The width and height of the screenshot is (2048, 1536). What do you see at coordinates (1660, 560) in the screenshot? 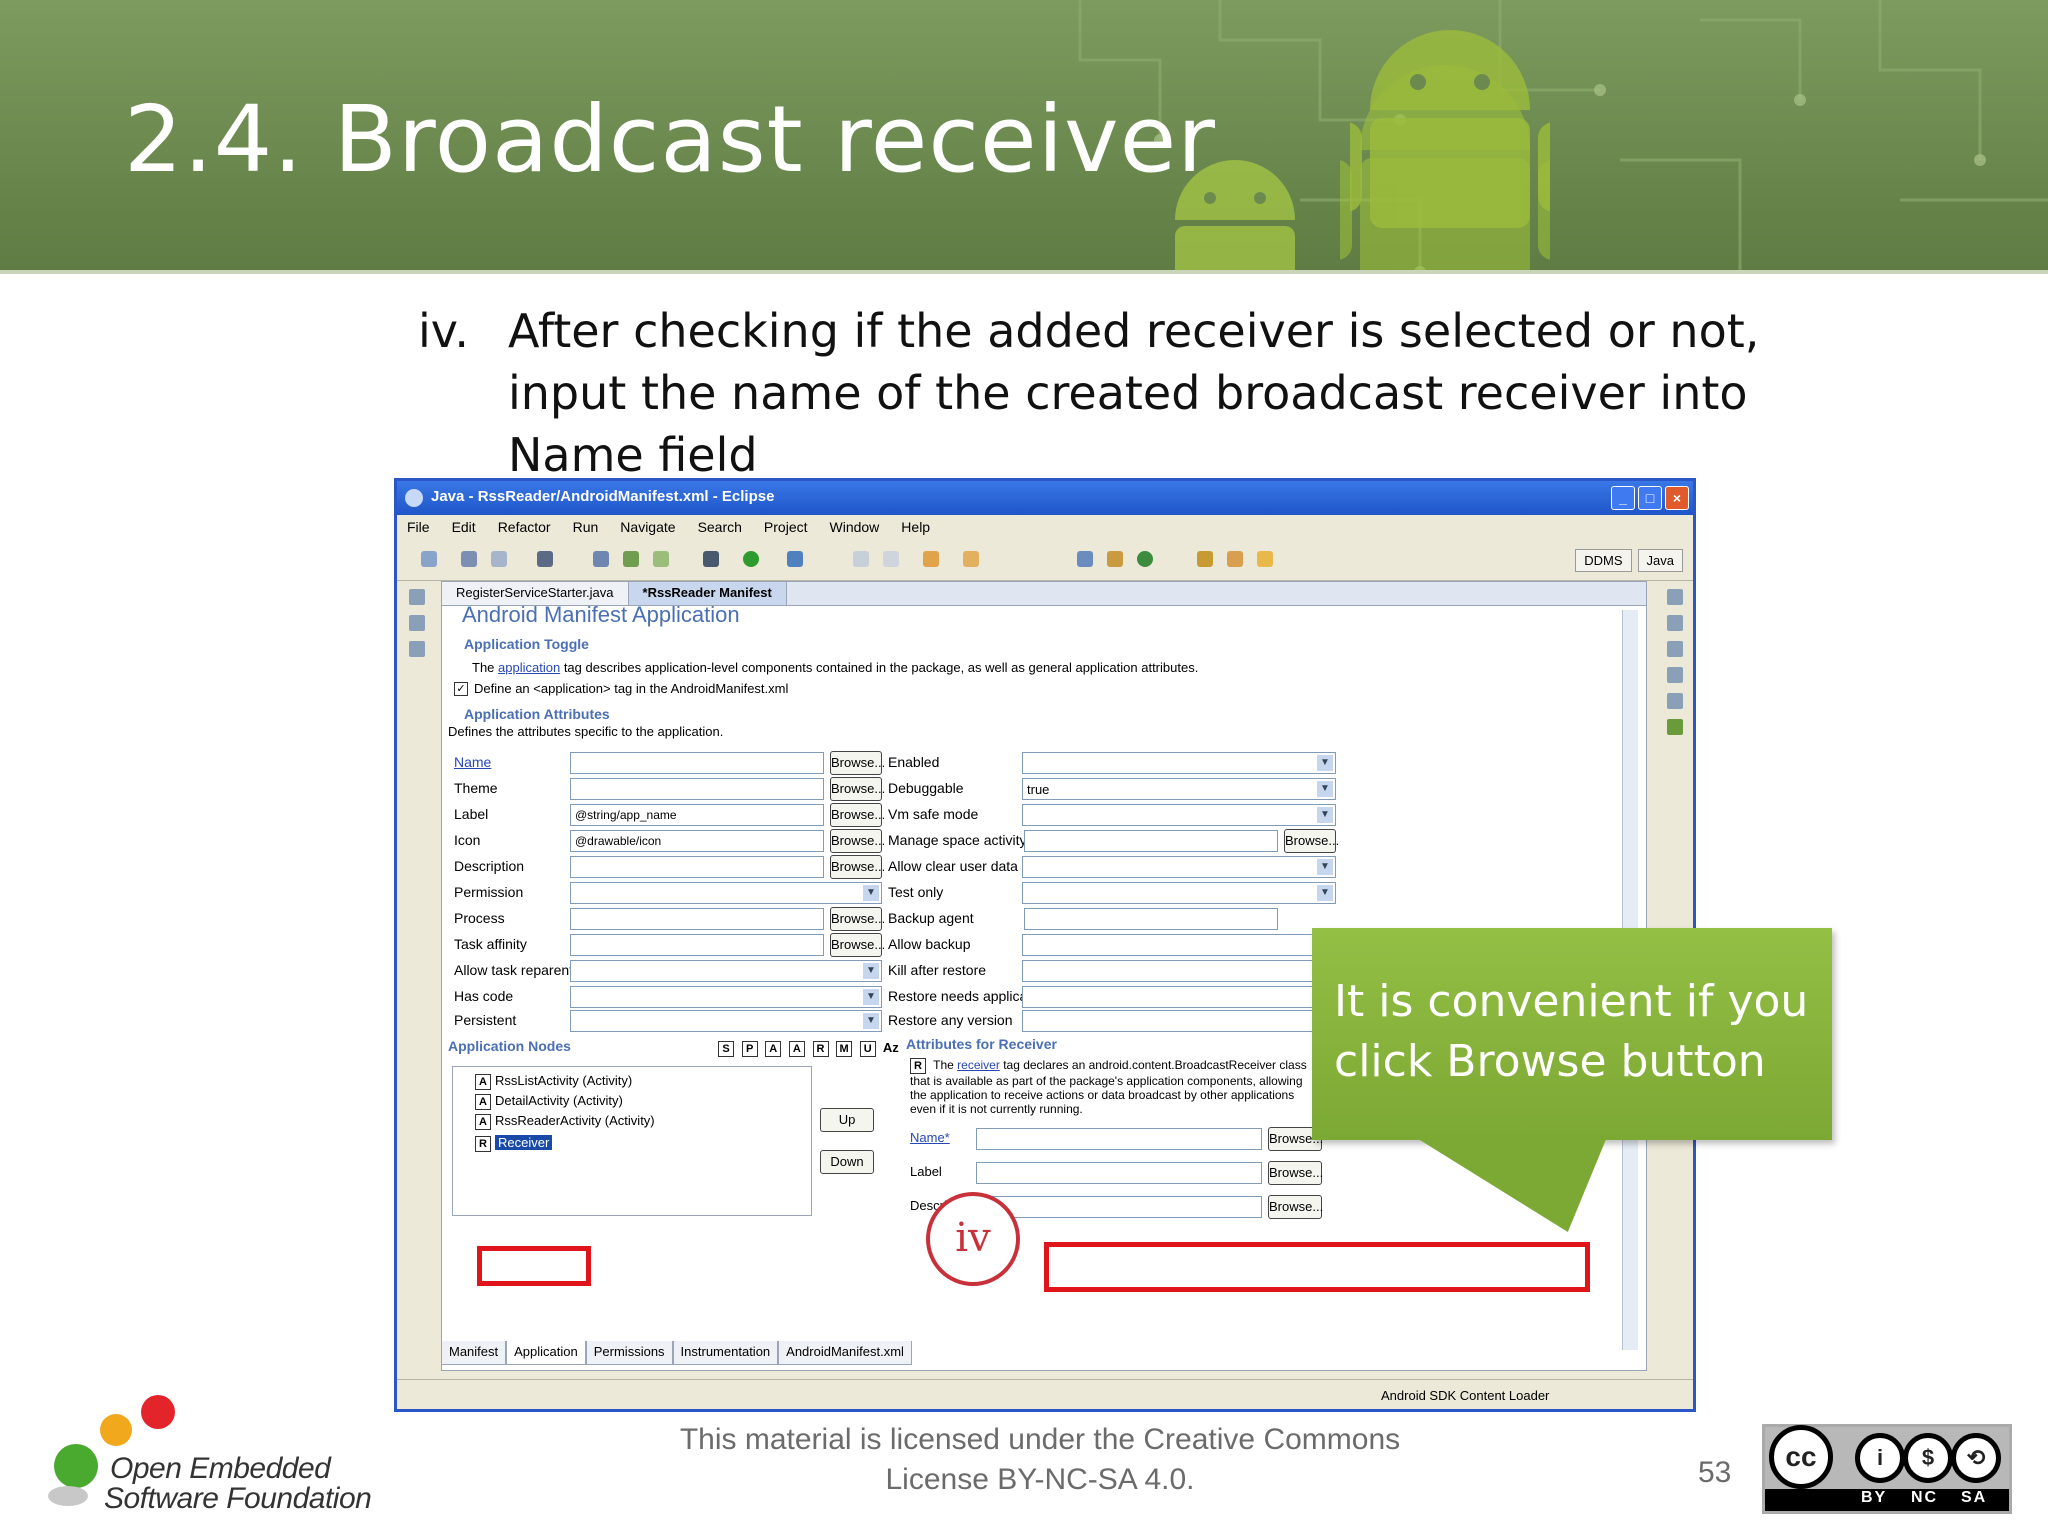
I see `perspective-java: Java` at bounding box center [1660, 560].